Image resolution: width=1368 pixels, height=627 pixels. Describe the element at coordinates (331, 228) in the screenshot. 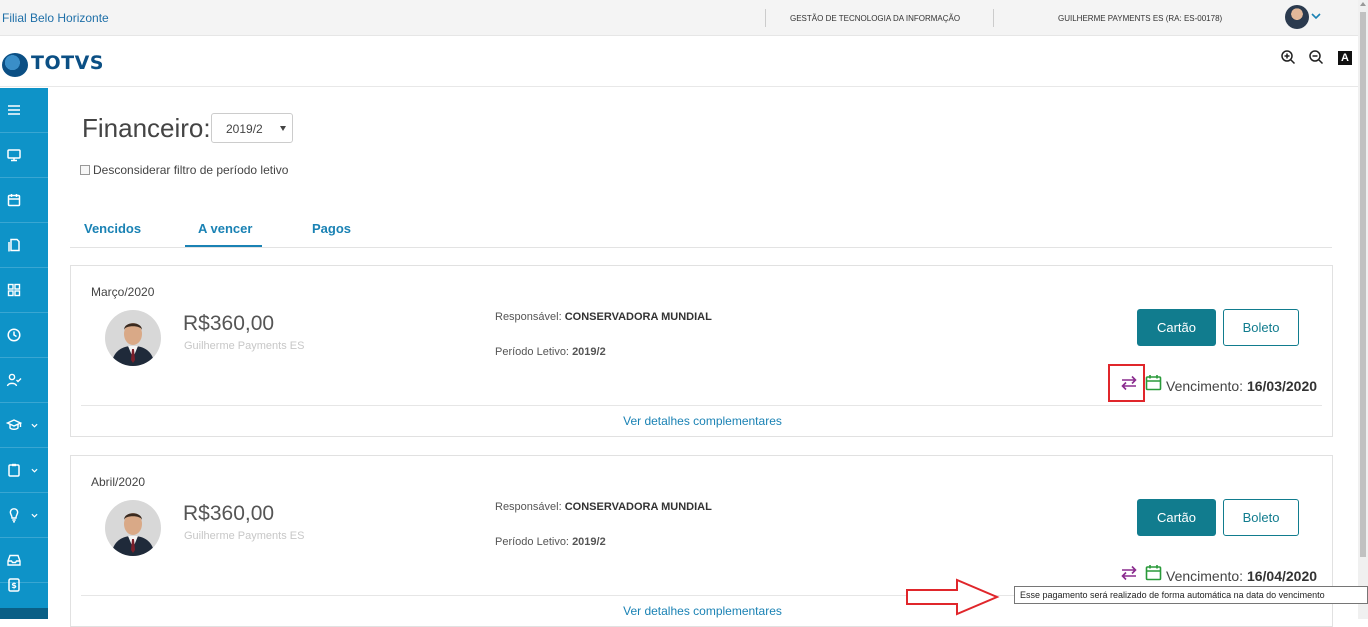

I see `tab-paid: Pagos` at that location.